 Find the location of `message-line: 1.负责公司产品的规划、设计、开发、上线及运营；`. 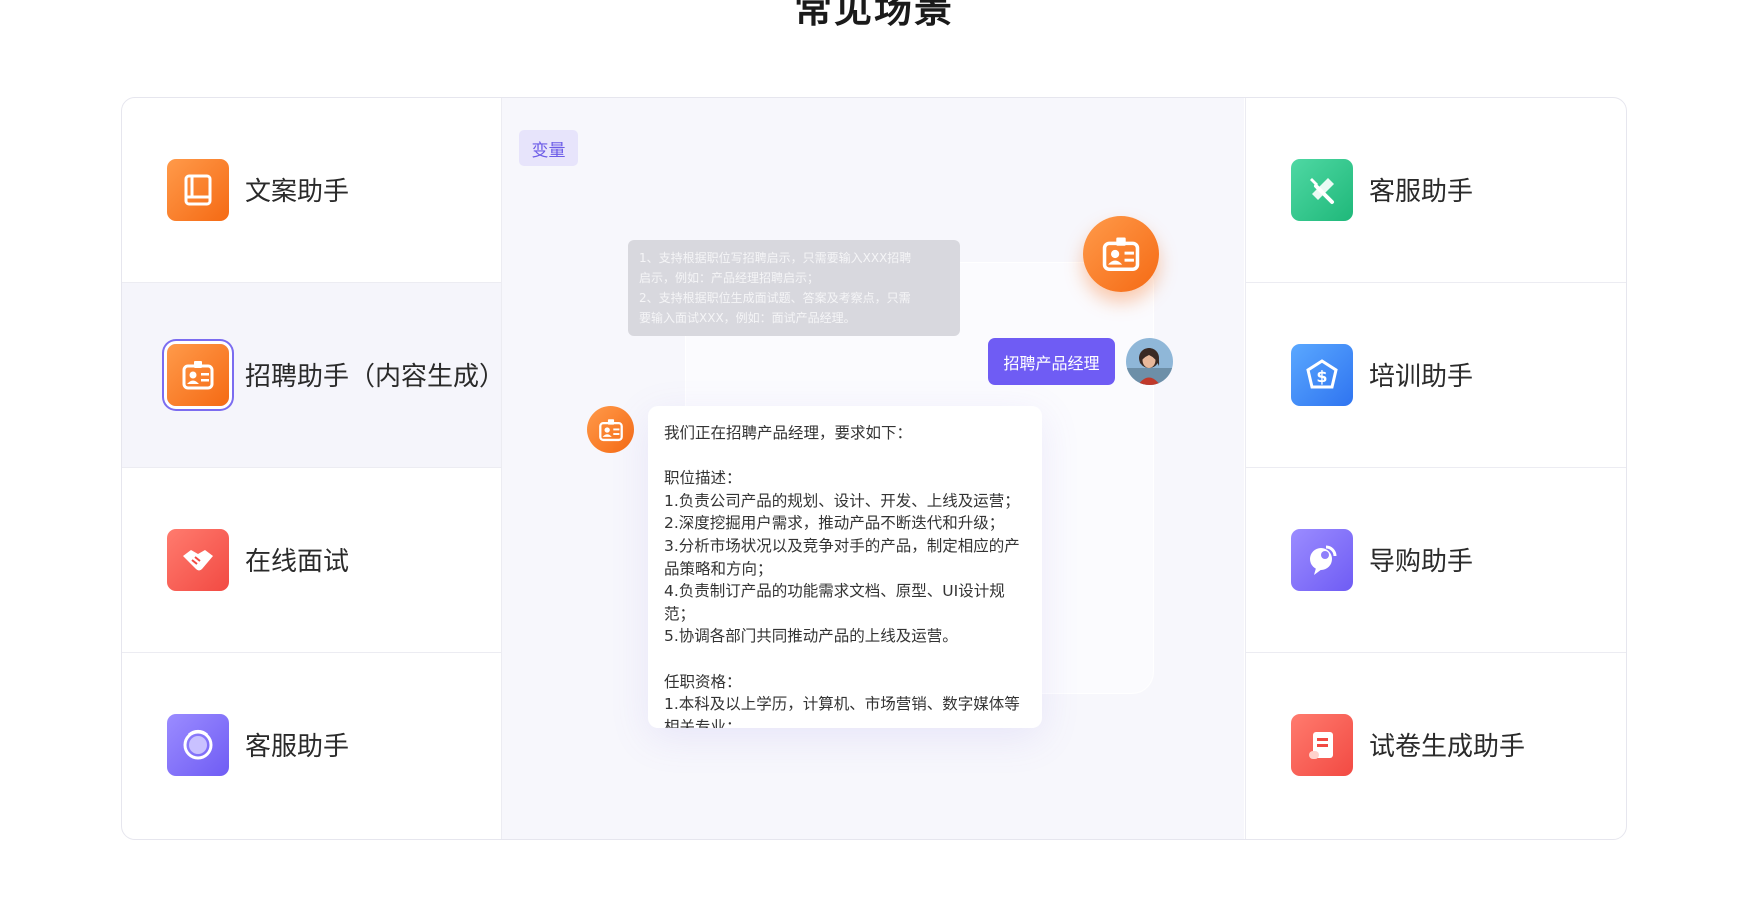

message-line: 1.负责公司产品的规划、设计、开发、上线及运营； is located at coordinates (842, 500).